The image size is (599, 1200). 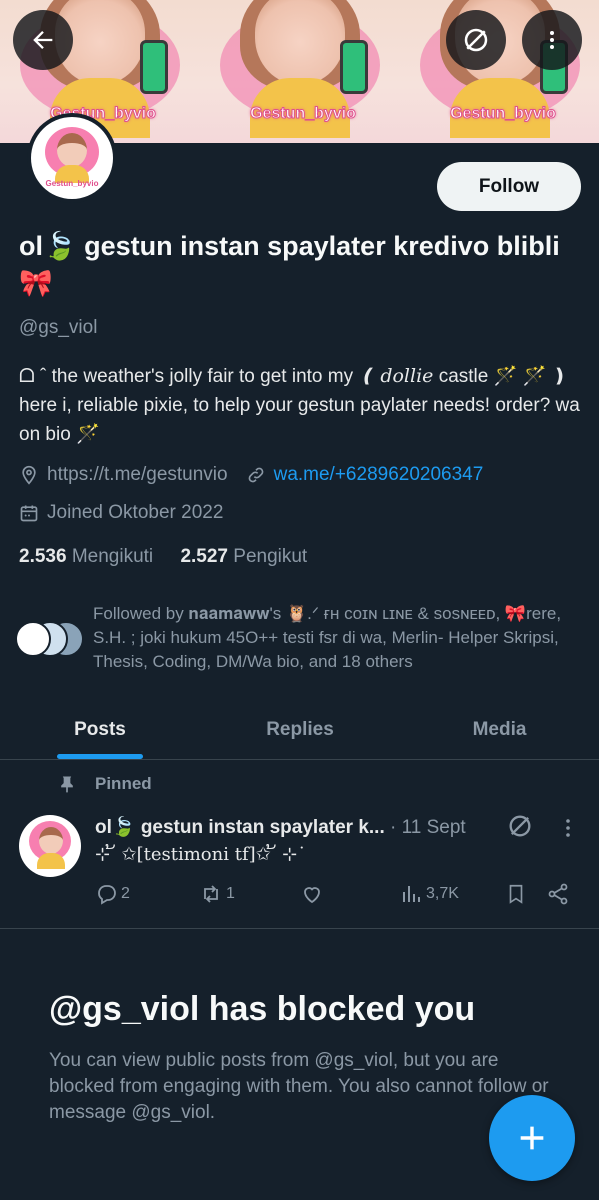 What do you see at coordinates (33, 639) in the screenshot?
I see `follower-avatar` at bounding box center [33, 639].